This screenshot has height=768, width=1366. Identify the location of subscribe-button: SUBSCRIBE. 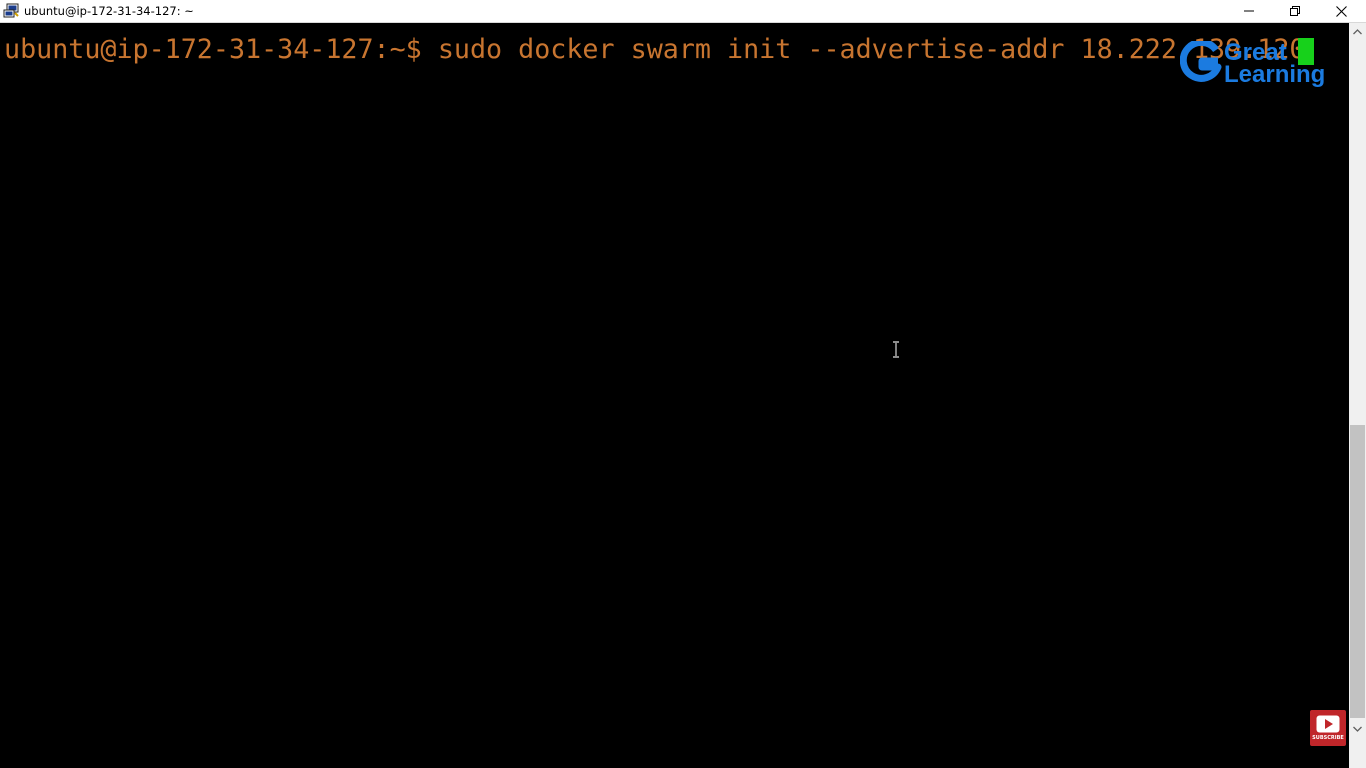
(1328, 728).